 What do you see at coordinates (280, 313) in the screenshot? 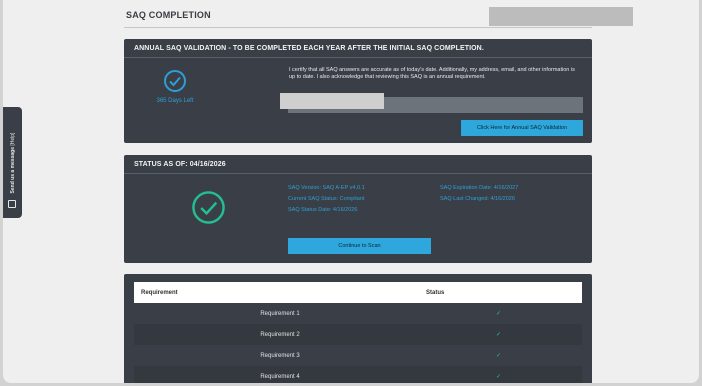
I see `requirement-name: Requirement 1` at bounding box center [280, 313].